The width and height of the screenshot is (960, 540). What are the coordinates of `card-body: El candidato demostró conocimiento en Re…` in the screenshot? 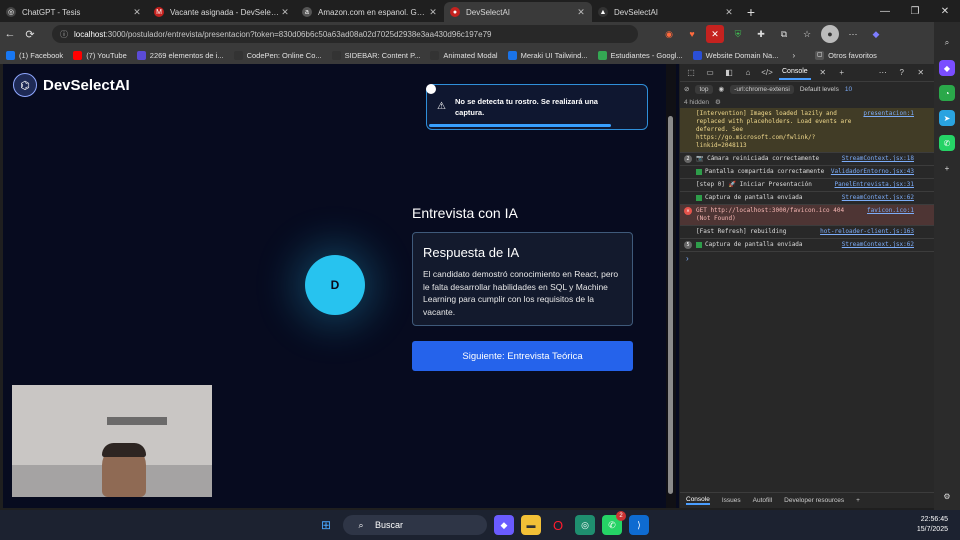 It's located at (521, 293).